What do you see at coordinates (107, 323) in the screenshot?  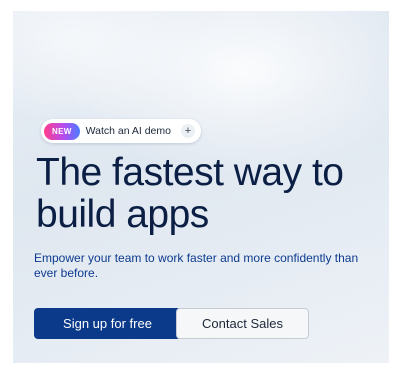 I see `sign-up-button: Sign up for free` at bounding box center [107, 323].